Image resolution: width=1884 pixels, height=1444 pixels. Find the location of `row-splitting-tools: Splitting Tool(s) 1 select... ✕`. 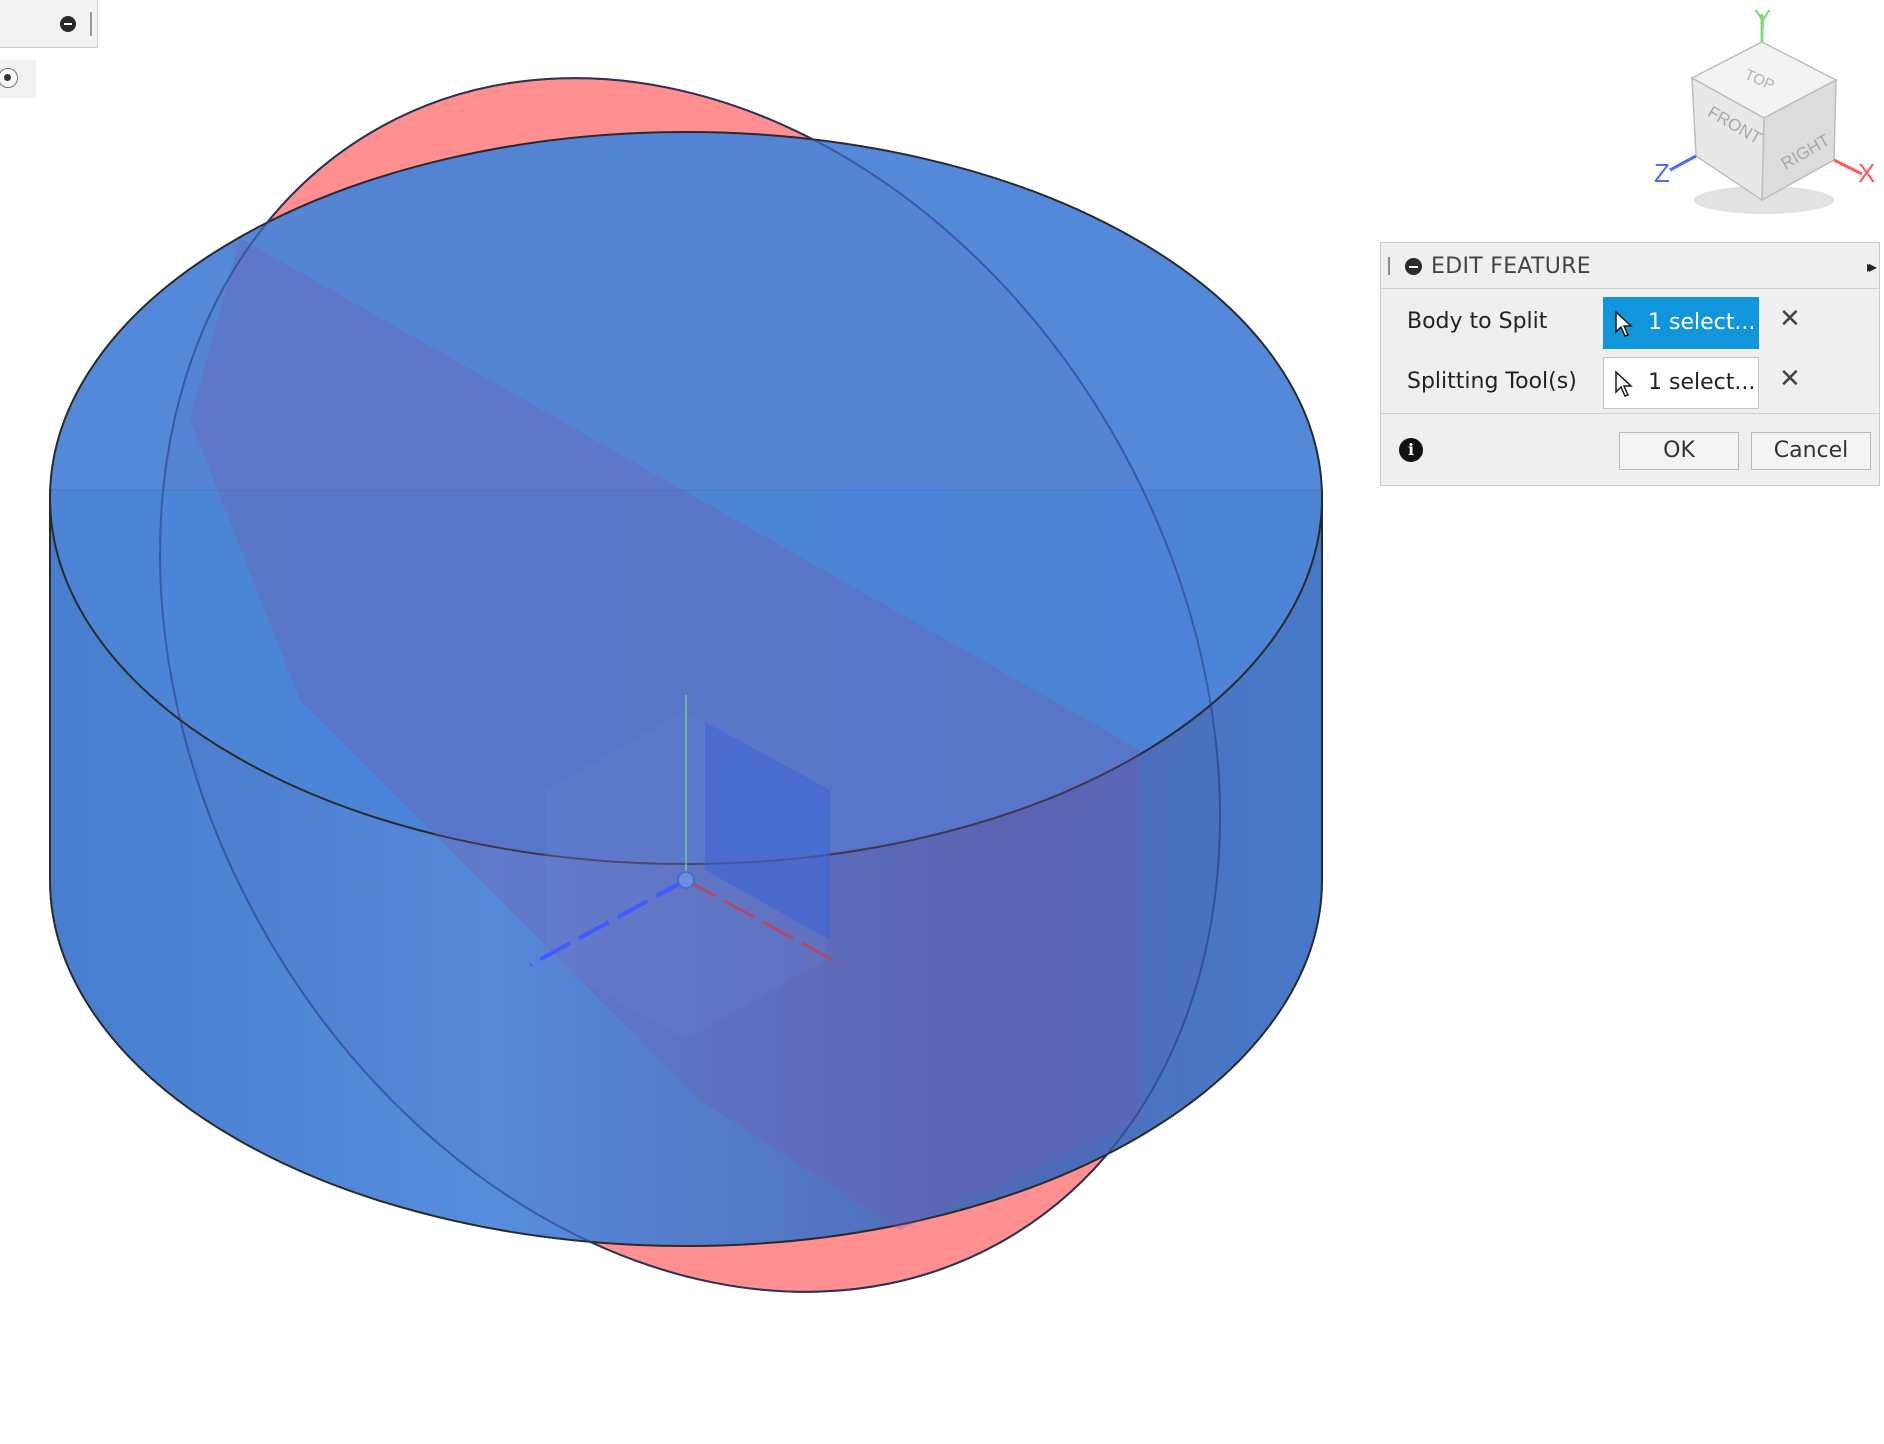

row-splitting-tools: Splitting Tool(s) 1 select... ✕ is located at coordinates (1630, 382).